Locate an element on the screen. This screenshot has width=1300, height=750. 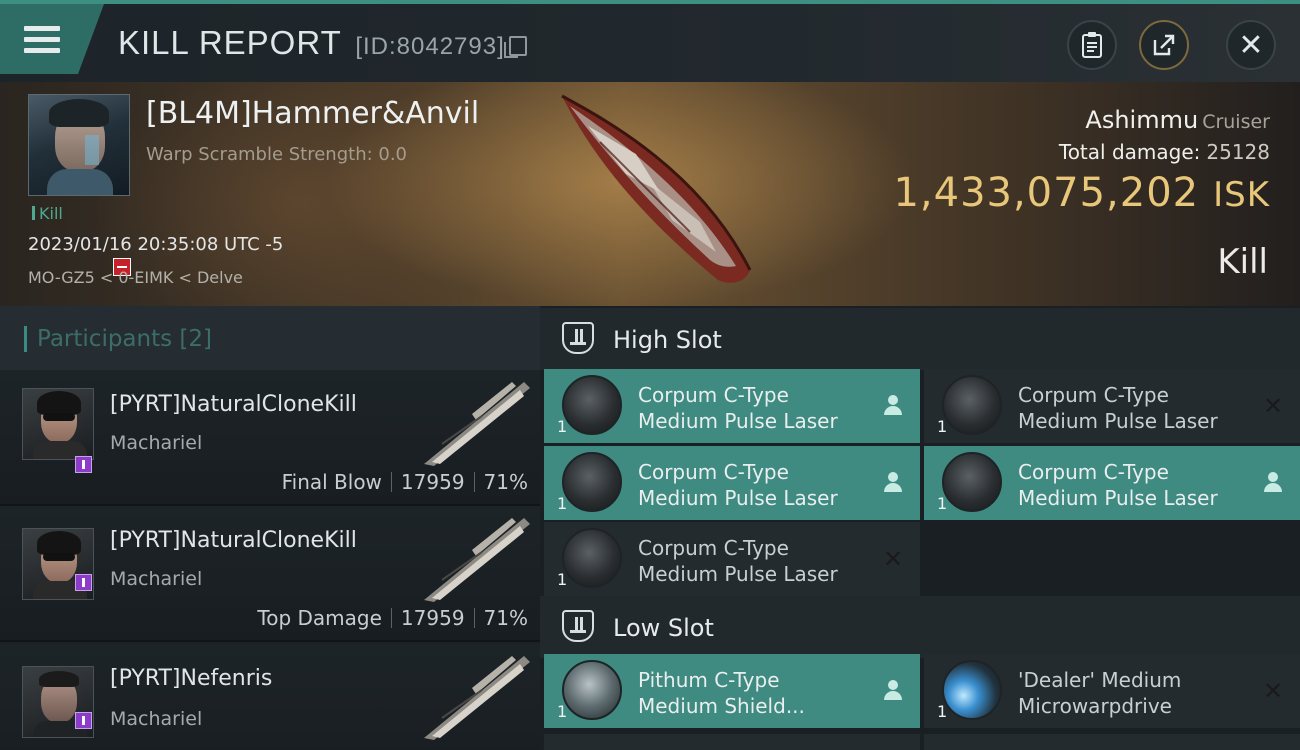
clipboard-button is located at coordinates (1092, 45).